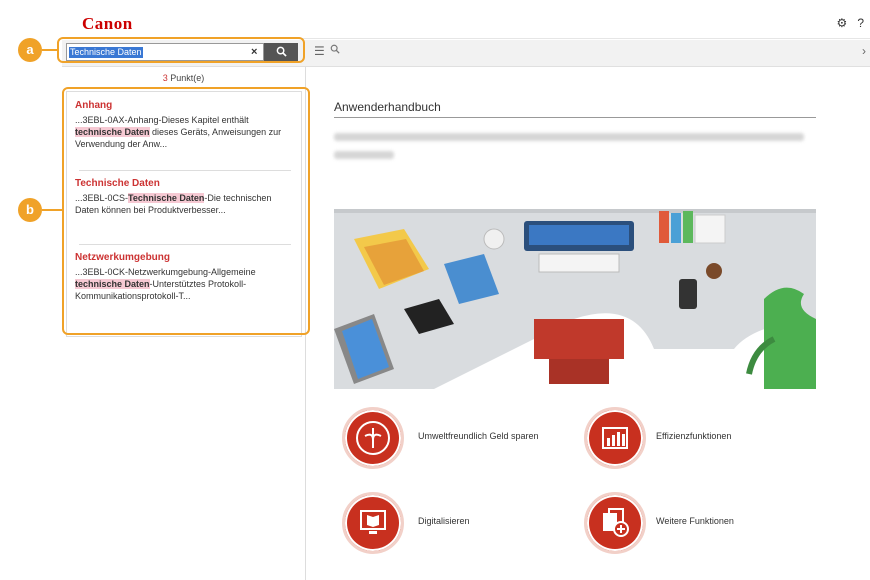 The height and width of the screenshot is (580, 870). What do you see at coordinates (30, 50) in the screenshot?
I see `callout-a: a` at bounding box center [30, 50].